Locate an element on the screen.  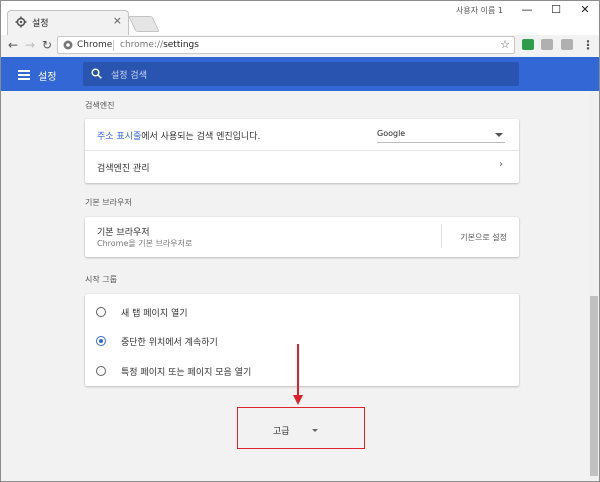
startup-option: 새 탭 페이지 열기 is located at coordinates (302, 312).